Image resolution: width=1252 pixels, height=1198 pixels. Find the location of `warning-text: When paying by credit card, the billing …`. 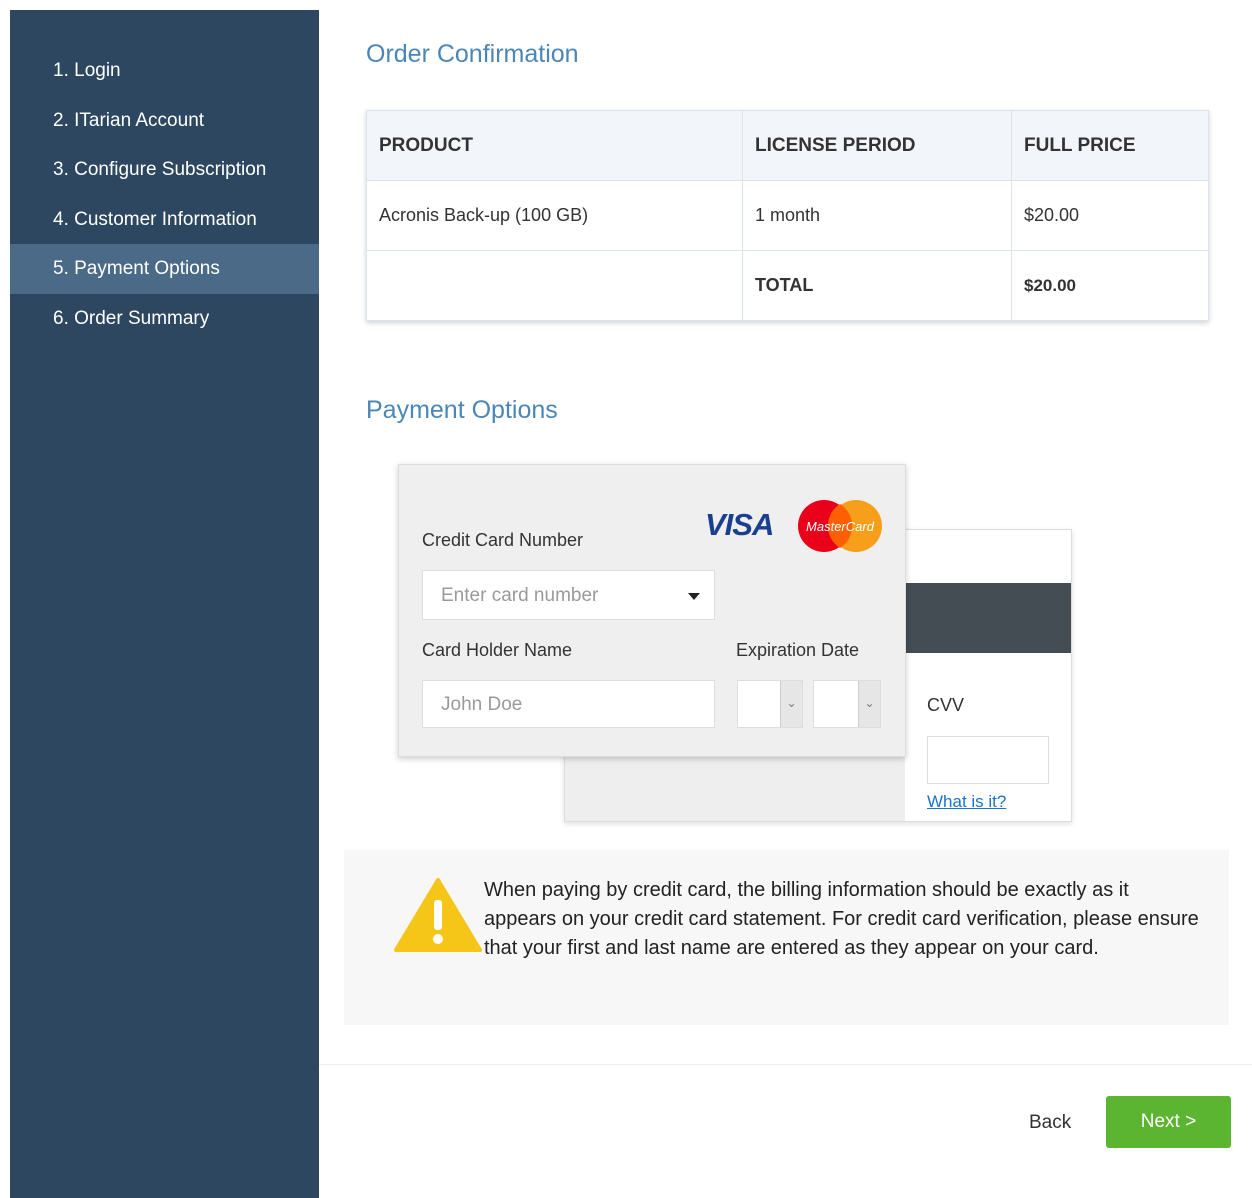

warning-text: When paying by credit card, the billing … is located at coordinates (841, 919).